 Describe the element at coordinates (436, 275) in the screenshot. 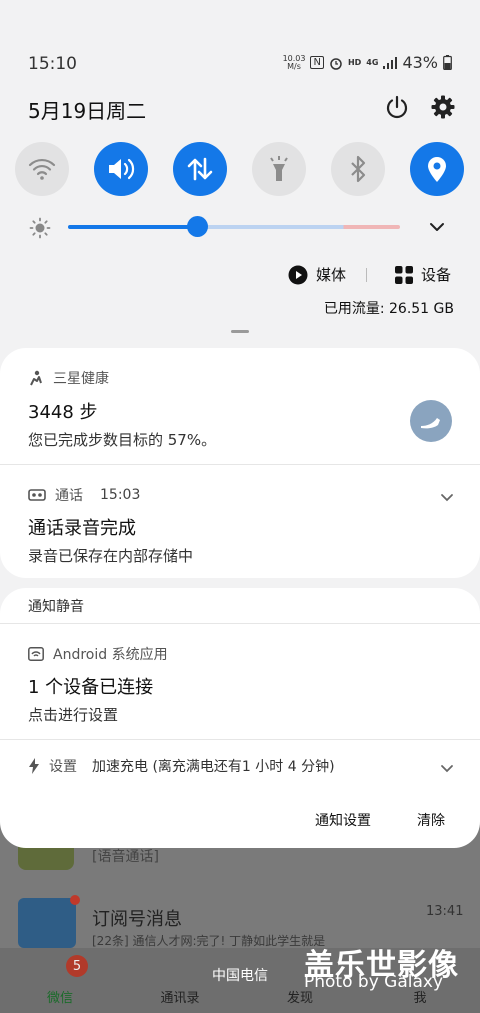

I see `devices-label: 设备` at that location.